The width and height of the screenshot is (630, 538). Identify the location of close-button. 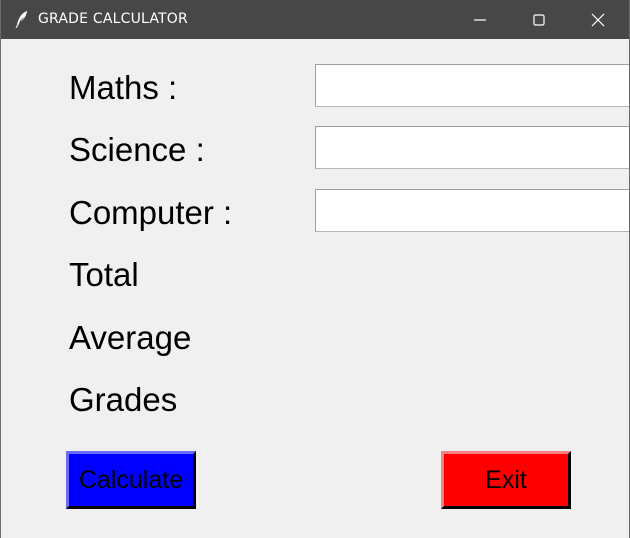
(598, 19).